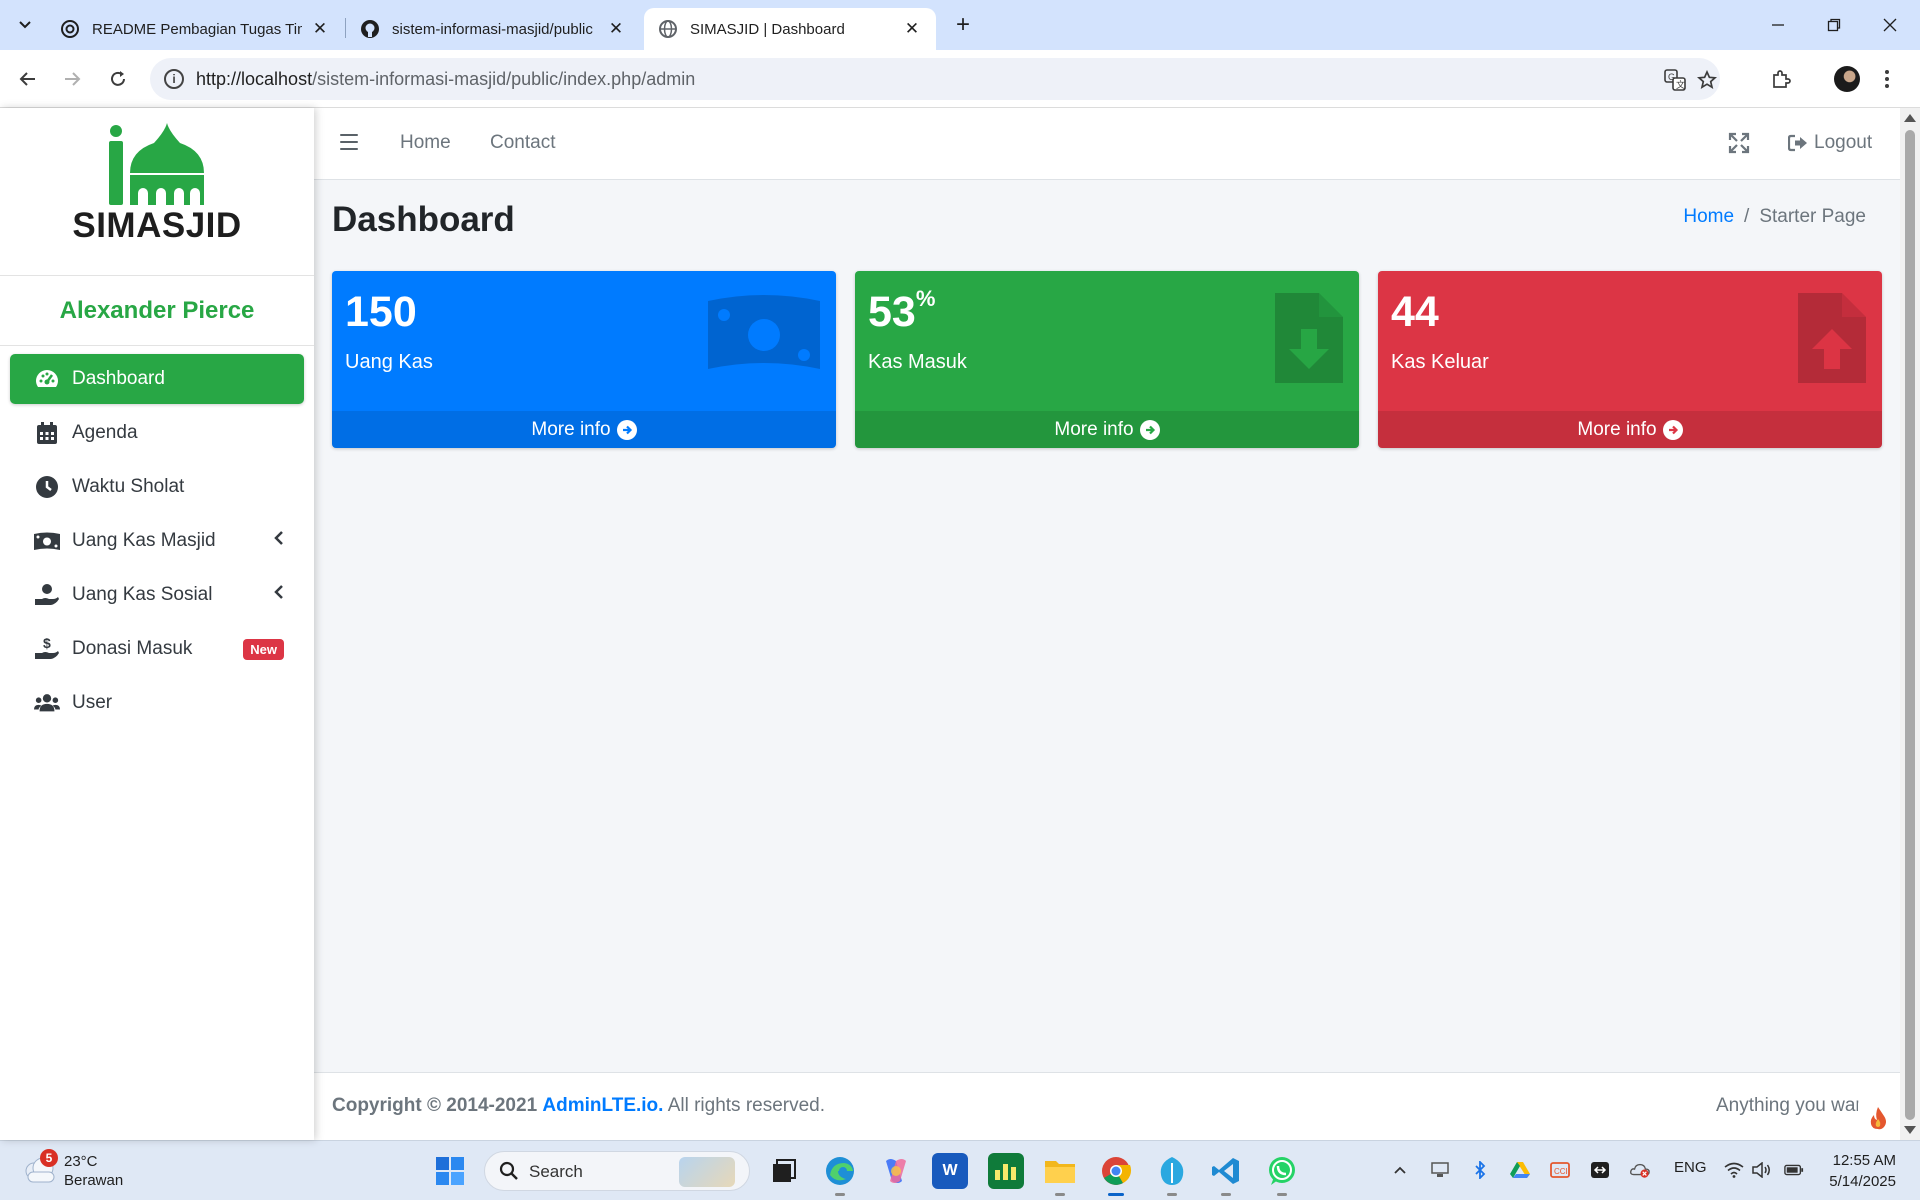  What do you see at coordinates (1400, 1170) in the screenshot?
I see `show-hidden-icons` at bounding box center [1400, 1170].